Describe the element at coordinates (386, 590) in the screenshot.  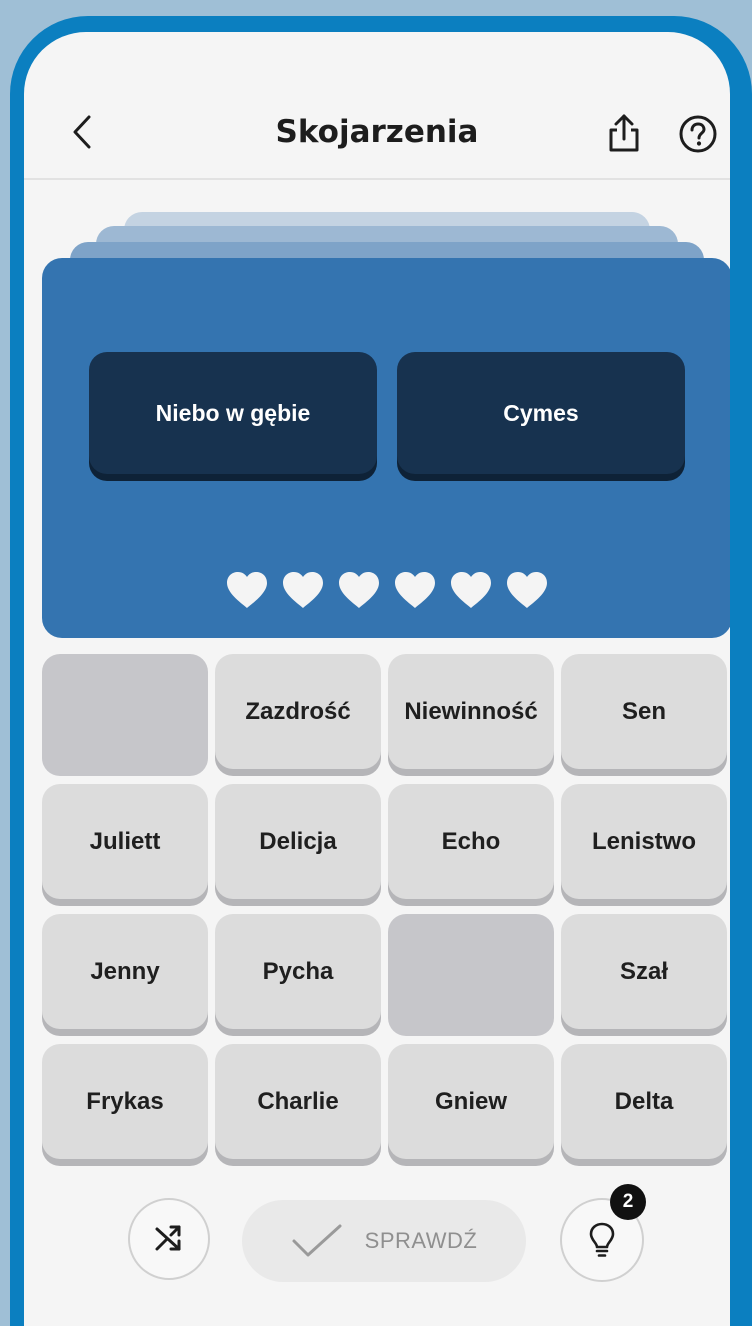
I see `lives-indicator` at that location.